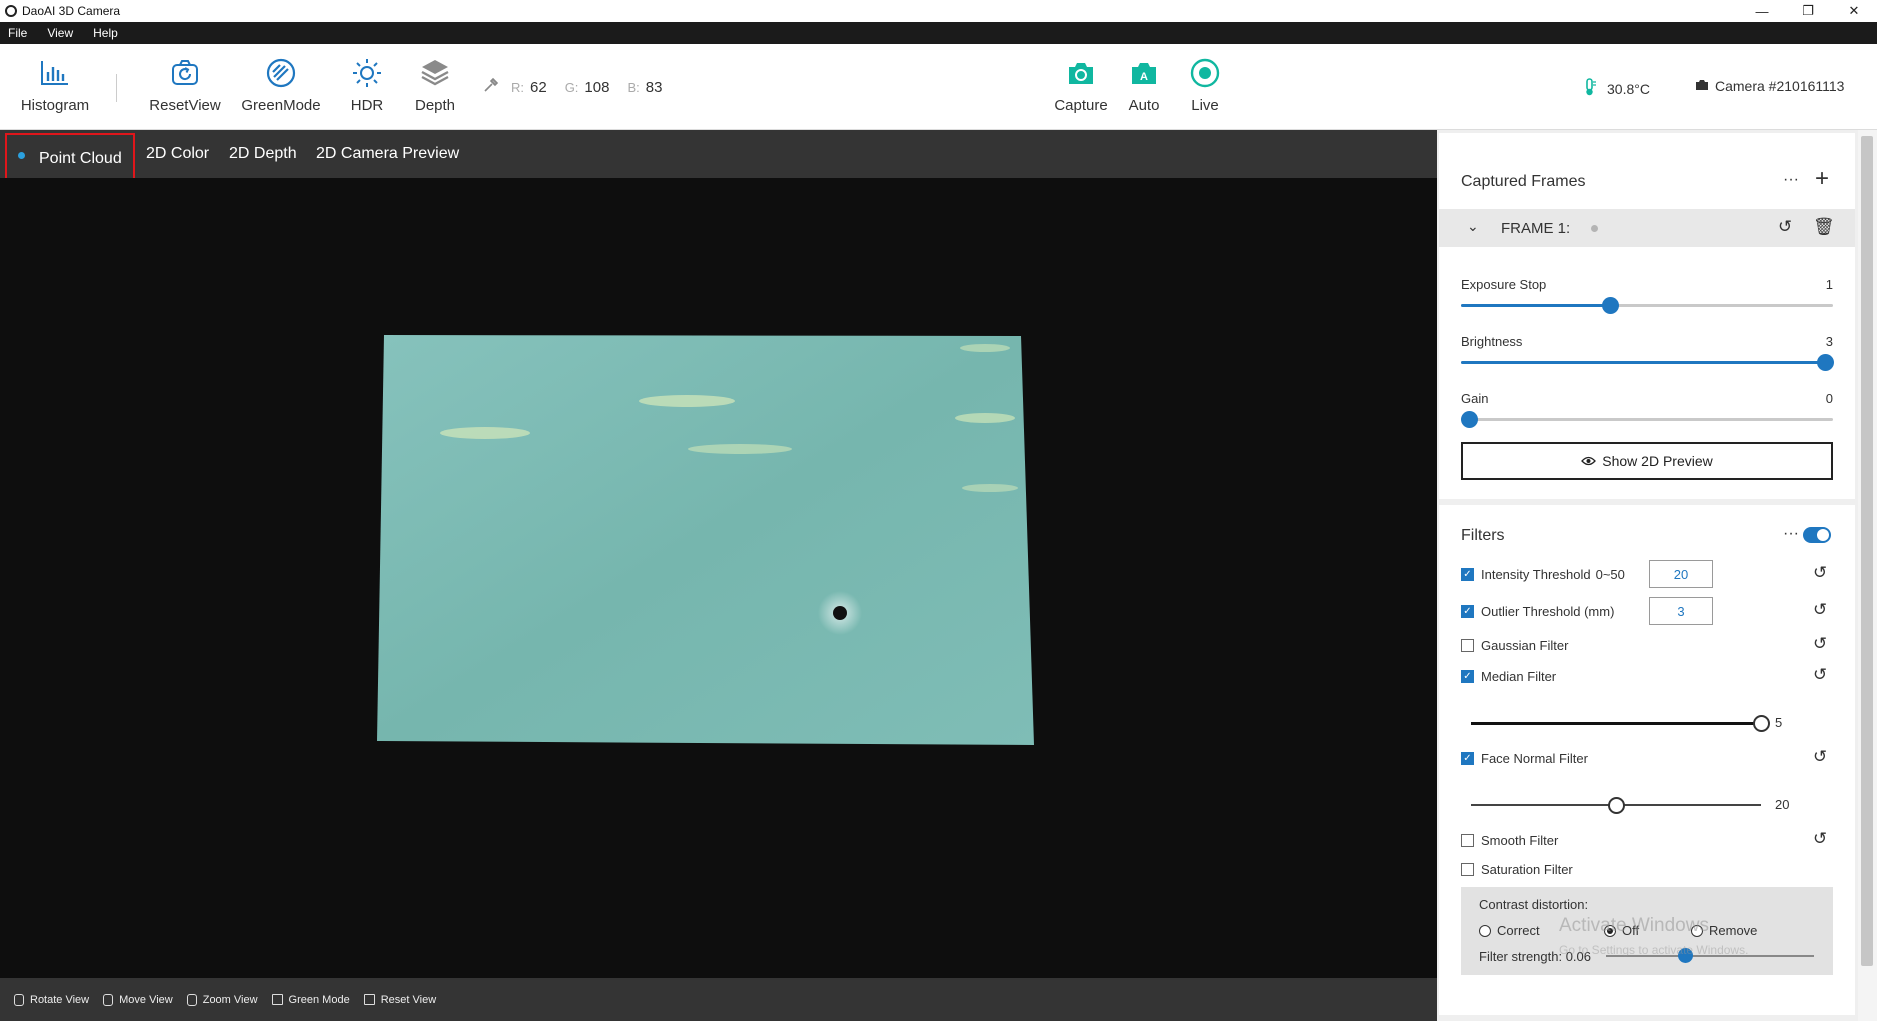 Image resolution: width=1877 pixels, height=1021 pixels. What do you see at coordinates (1829, 341) in the screenshot?
I see `brightness-value: 3` at bounding box center [1829, 341].